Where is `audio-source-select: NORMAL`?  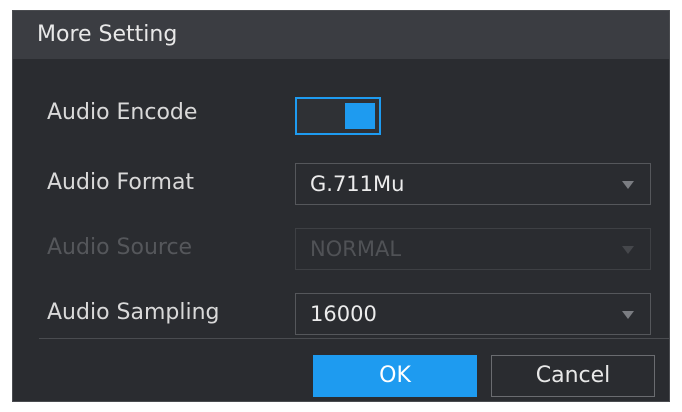
audio-source-select: NORMAL is located at coordinates (473, 249).